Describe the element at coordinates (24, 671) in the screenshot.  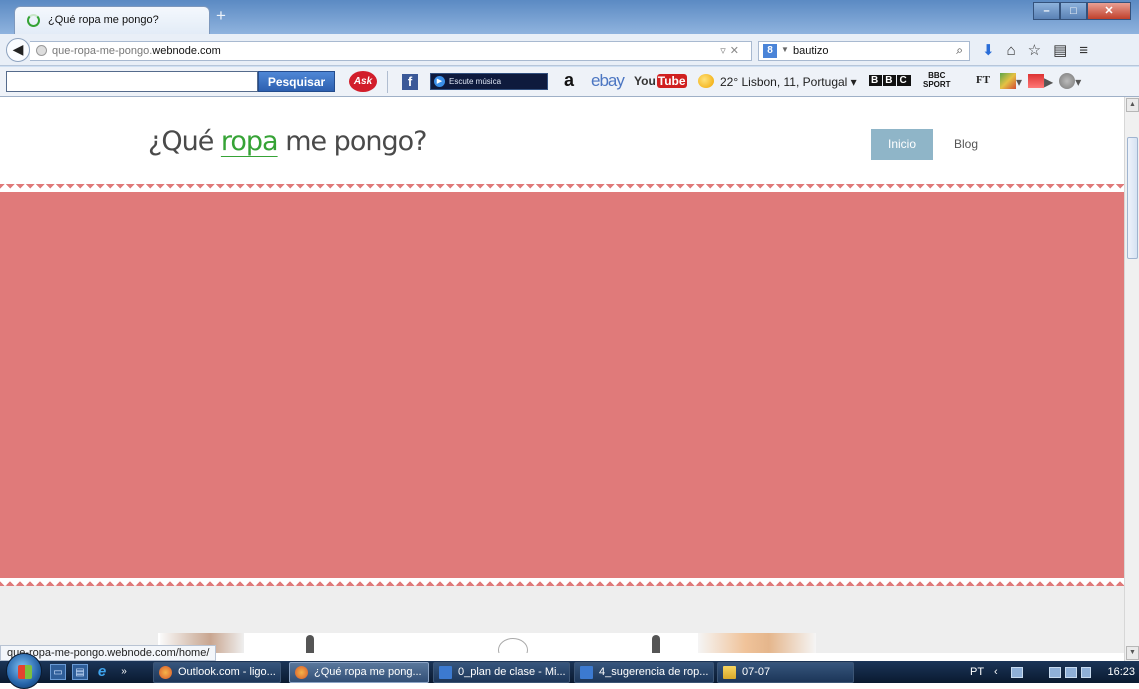
I see `start-button` at that location.